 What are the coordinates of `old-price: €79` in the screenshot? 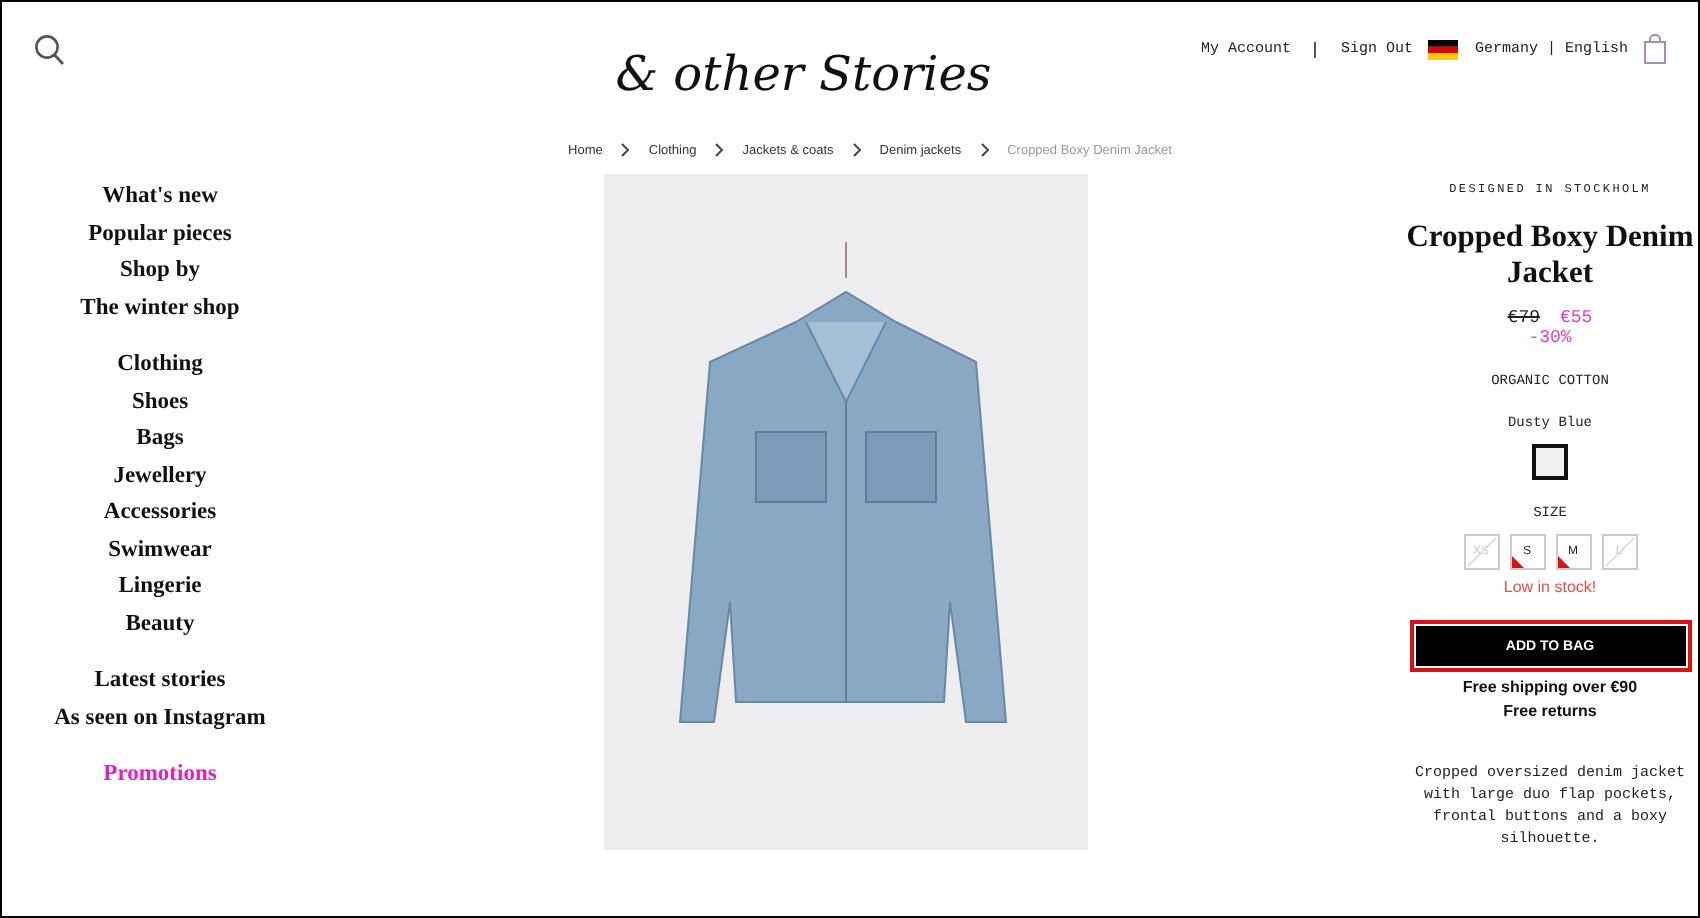 It's located at (1523, 318).